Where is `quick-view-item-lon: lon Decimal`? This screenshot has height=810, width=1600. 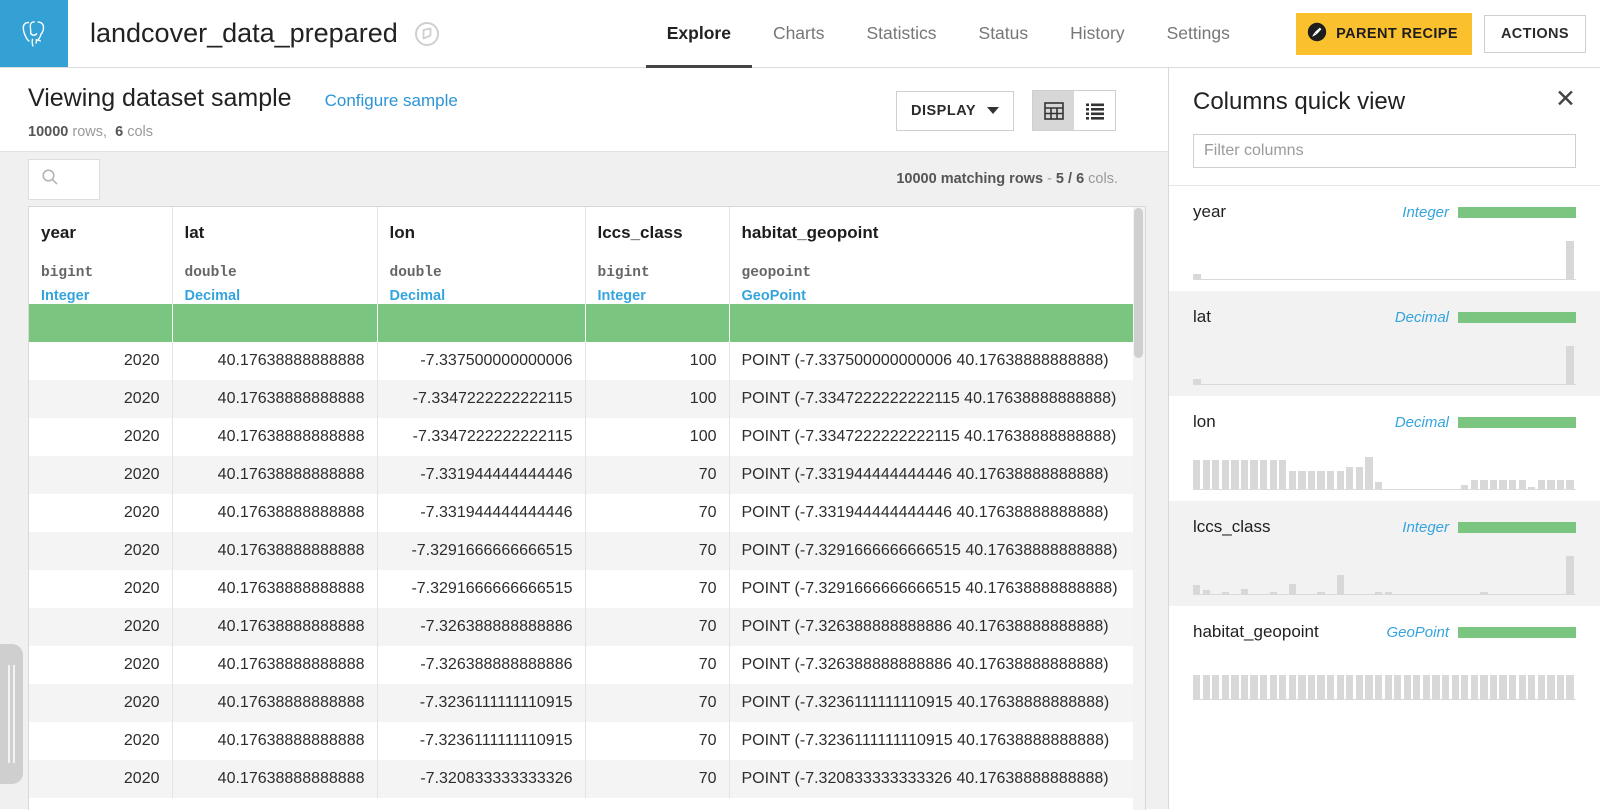
quick-view-item-lon: lon Decimal is located at coordinates (1384, 448).